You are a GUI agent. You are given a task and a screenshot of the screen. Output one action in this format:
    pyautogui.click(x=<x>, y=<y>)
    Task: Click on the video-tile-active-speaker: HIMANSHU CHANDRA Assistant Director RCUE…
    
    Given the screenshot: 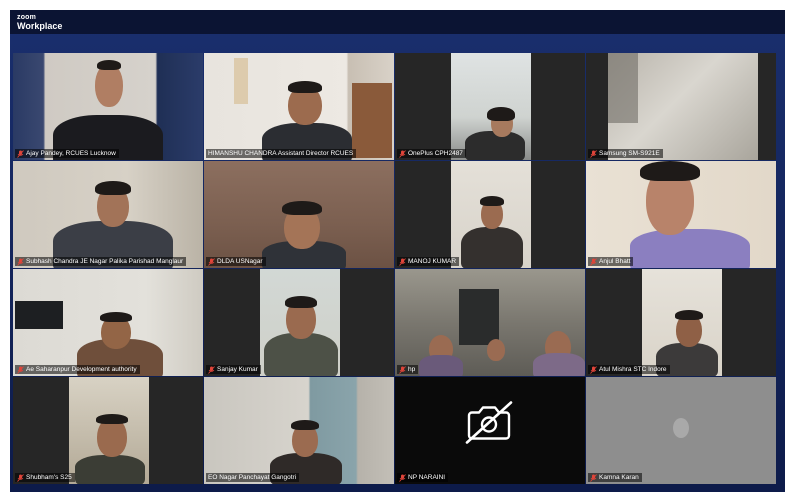 What is the action you would take?
    pyautogui.click(x=299, y=106)
    